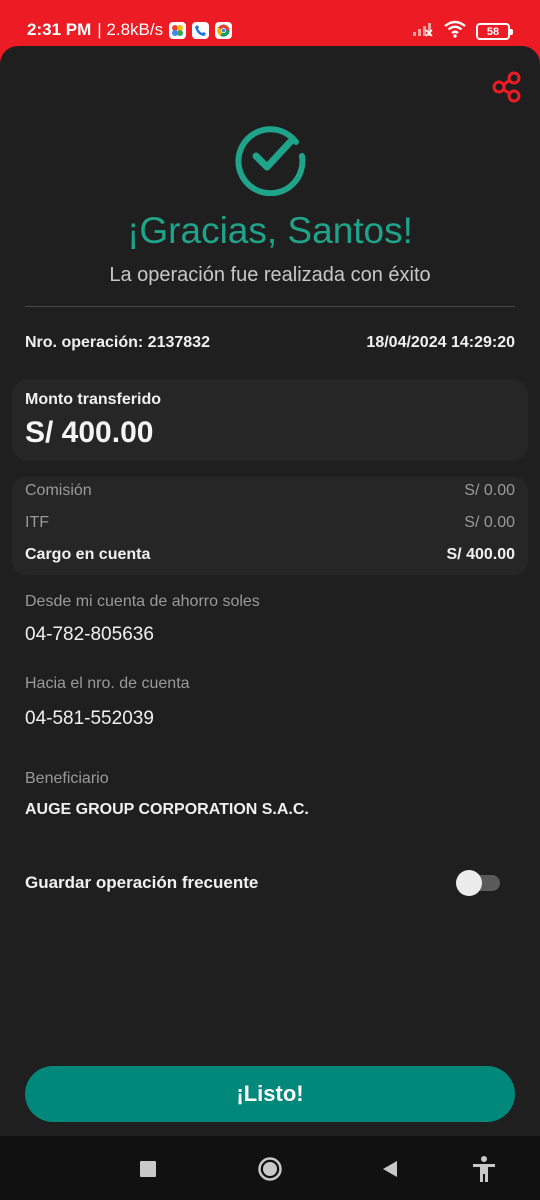 This screenshot has width=540, height=1200. Describe the element at coordinates (93, 399) in the screenshot. I see `amount-label: Monto transferido` at that location.